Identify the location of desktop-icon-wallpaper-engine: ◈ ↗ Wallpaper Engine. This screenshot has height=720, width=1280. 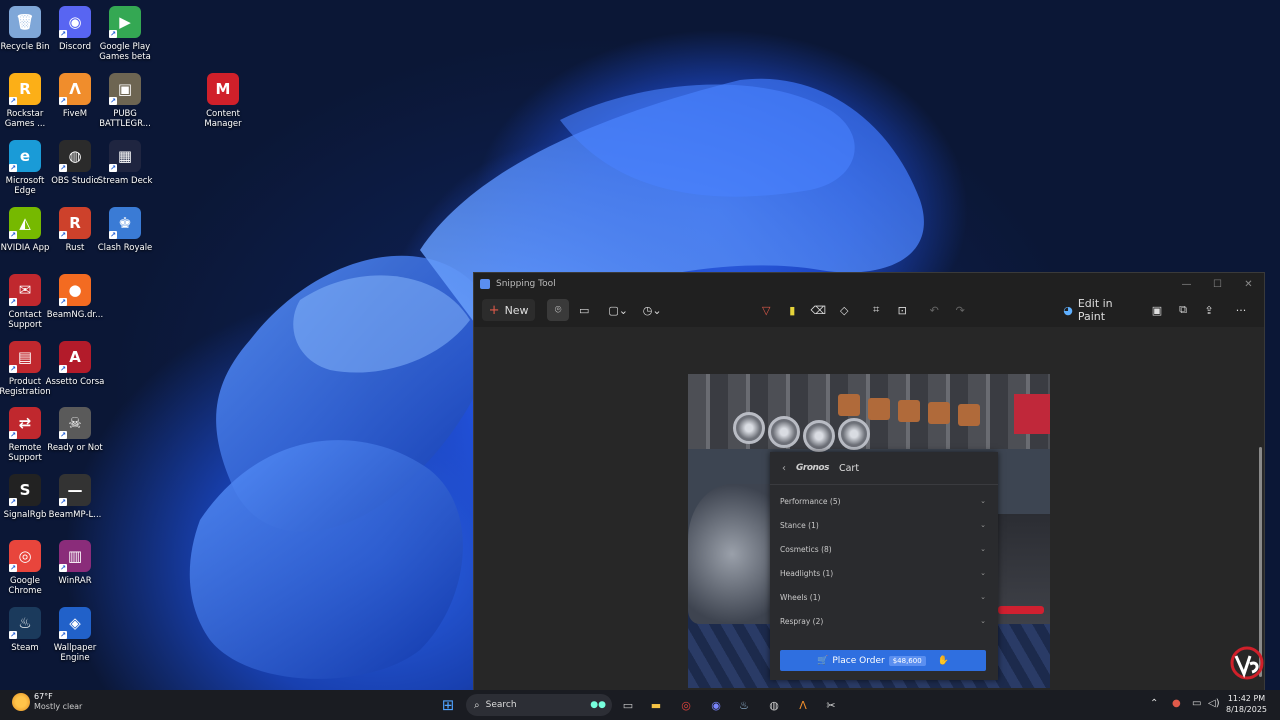
(75, 635).